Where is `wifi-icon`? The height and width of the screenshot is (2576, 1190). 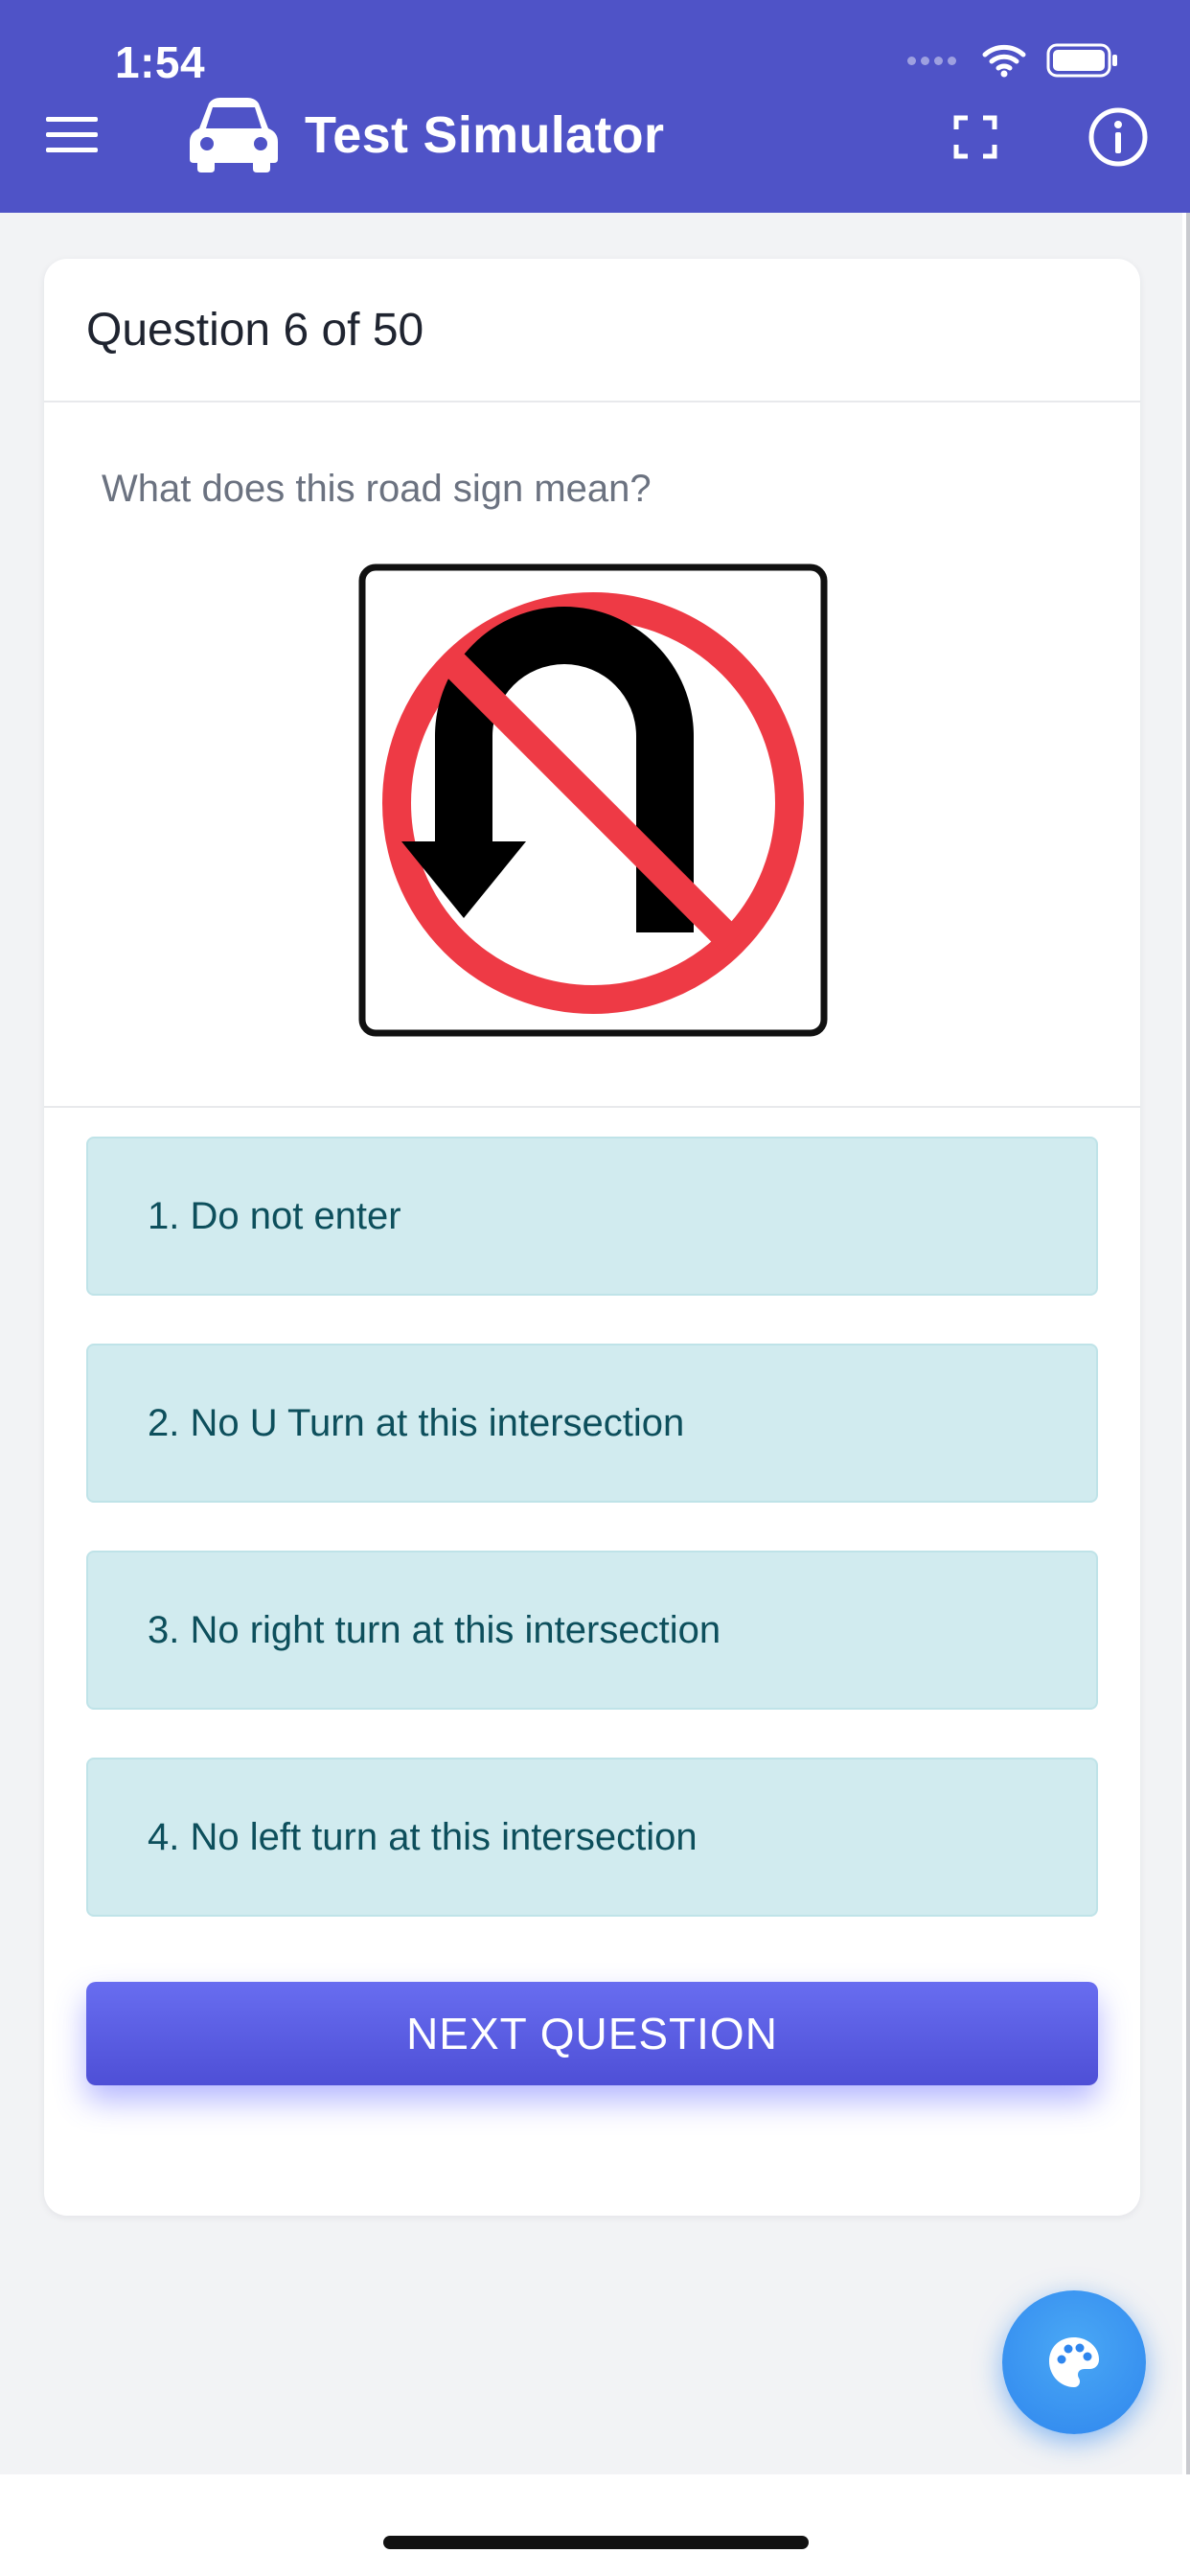 wifi-icon is located at coordinates (1004, 61).